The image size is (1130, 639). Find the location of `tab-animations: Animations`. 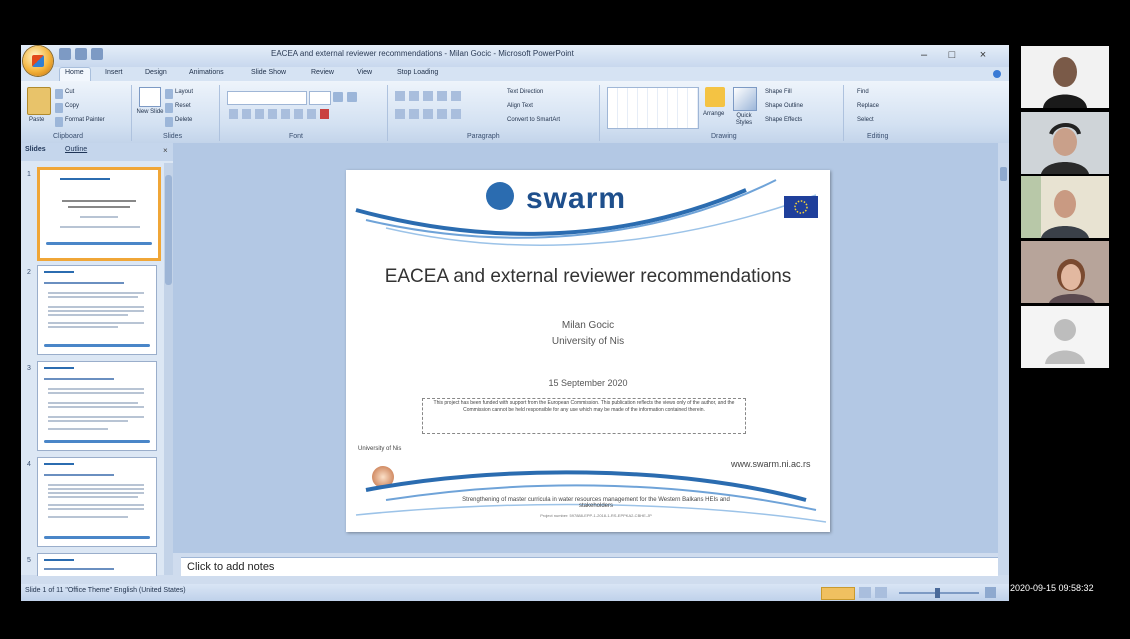

tab-animations: Animations is located at coordinates (206, 72).